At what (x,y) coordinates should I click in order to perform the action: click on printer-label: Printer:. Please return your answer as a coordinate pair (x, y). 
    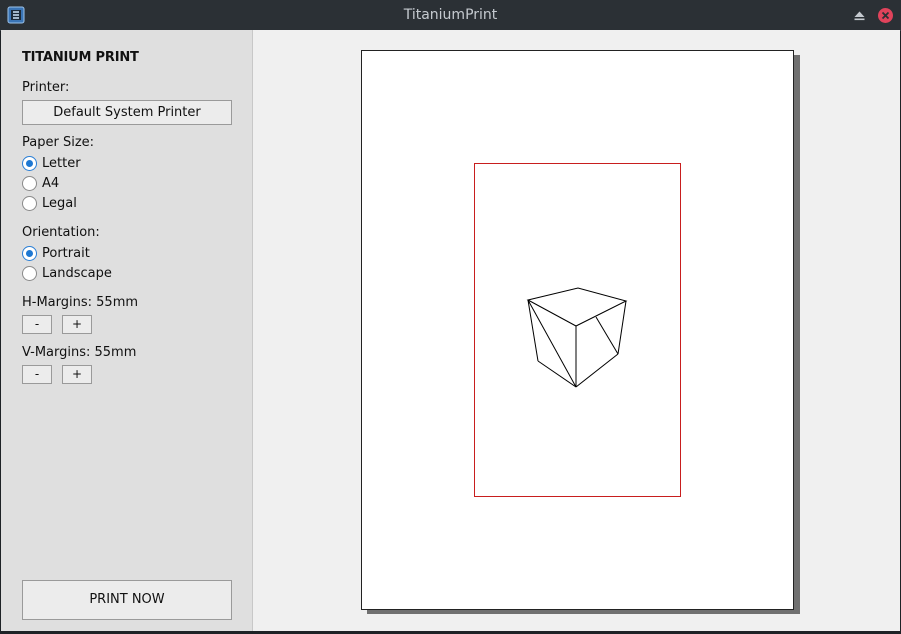
    Looking at the image, I should click on (46, 87).